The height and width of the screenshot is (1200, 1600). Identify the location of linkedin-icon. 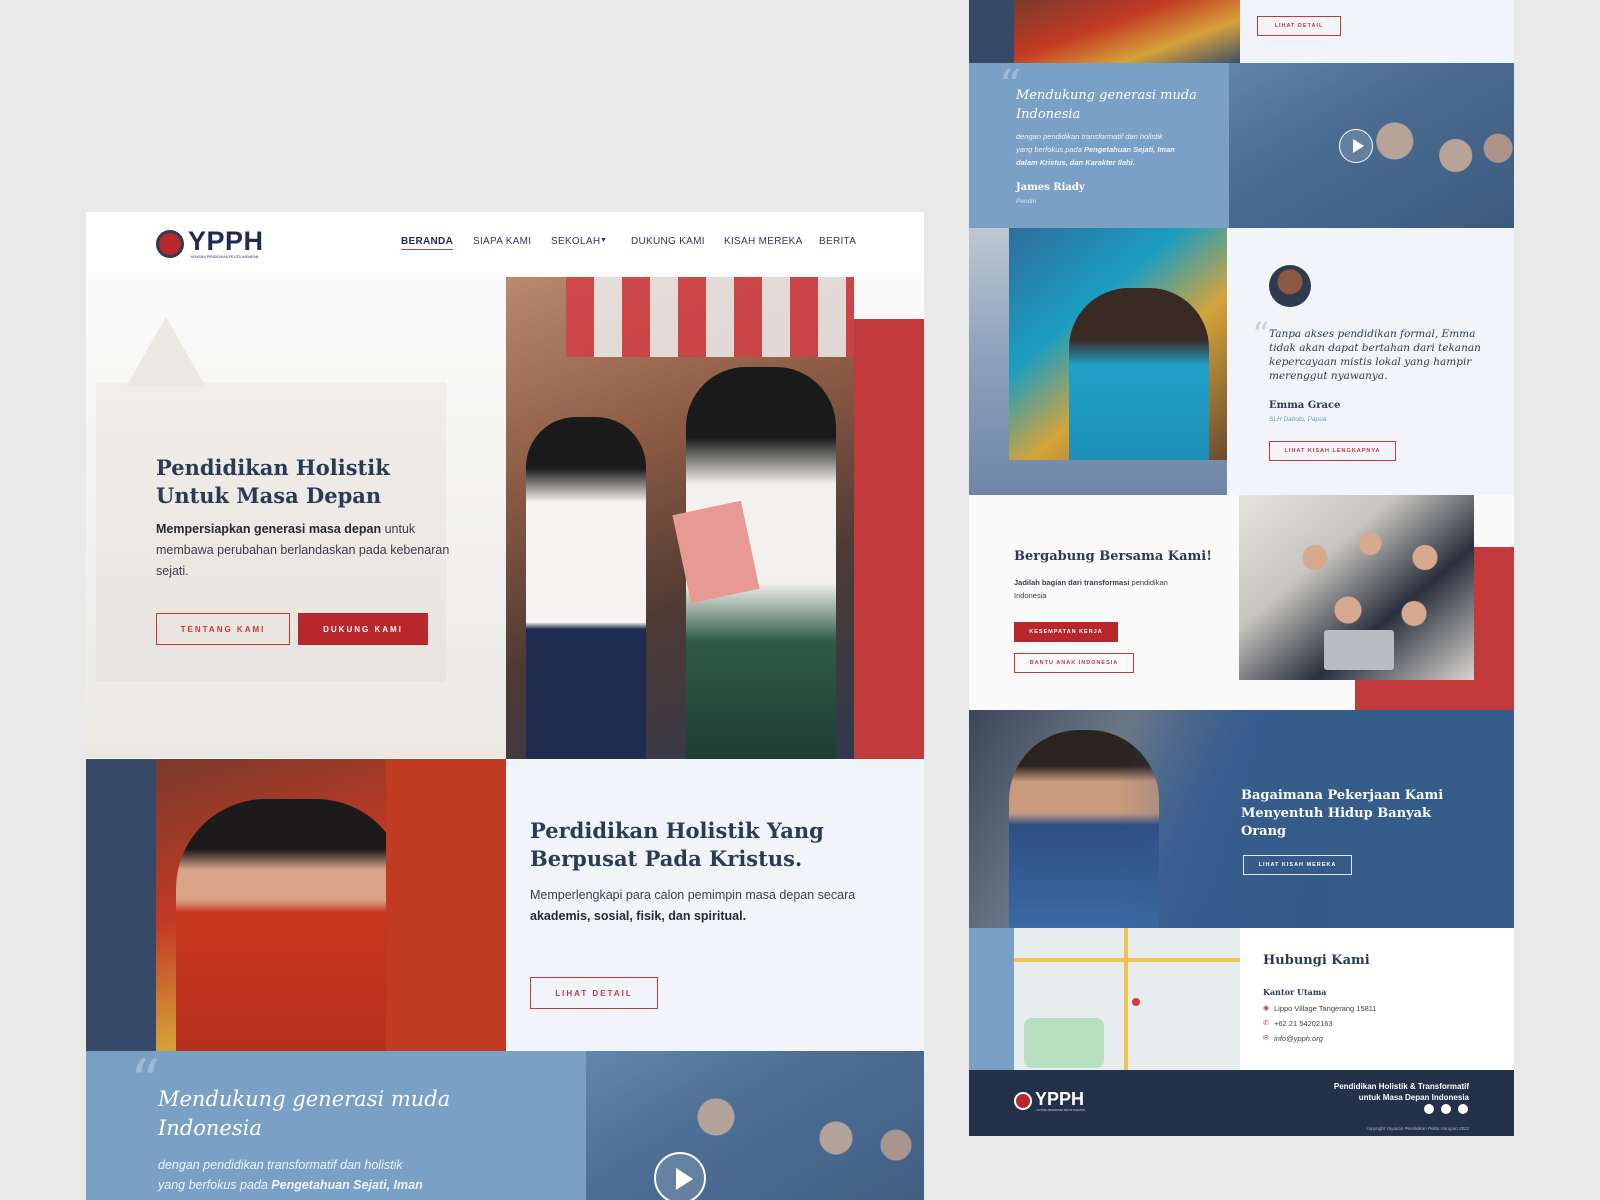
(1429, 1109).